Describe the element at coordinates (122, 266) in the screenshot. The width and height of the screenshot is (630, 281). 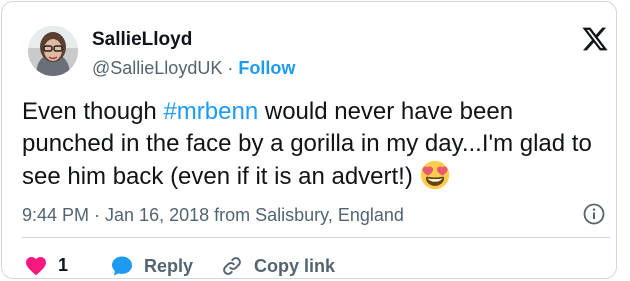
I see `speech-bubble-icon` at that location.